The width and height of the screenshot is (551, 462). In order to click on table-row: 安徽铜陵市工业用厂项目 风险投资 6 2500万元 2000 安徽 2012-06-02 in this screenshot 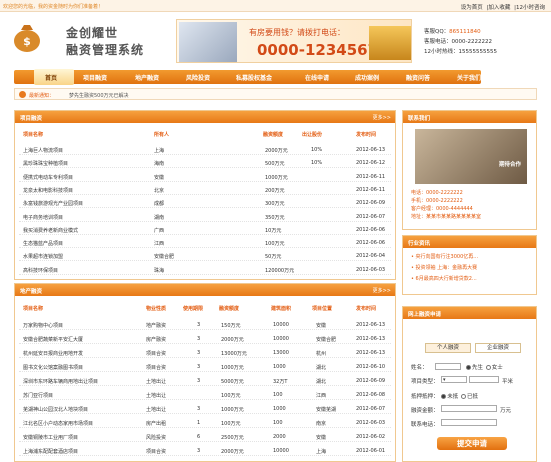, I will do `click(205, 436)`.